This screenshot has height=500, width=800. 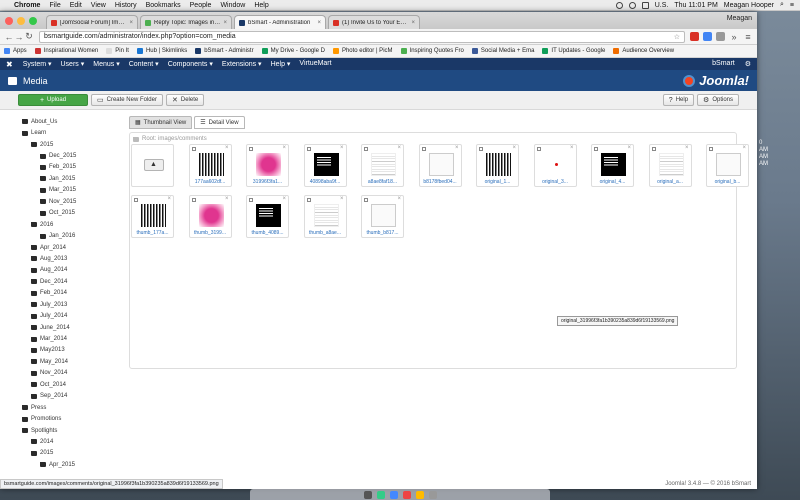 What do you see at coordinates (723, 64) in the screenshot?
I see `site-link: bSmart` at bounding box center [723, 64].